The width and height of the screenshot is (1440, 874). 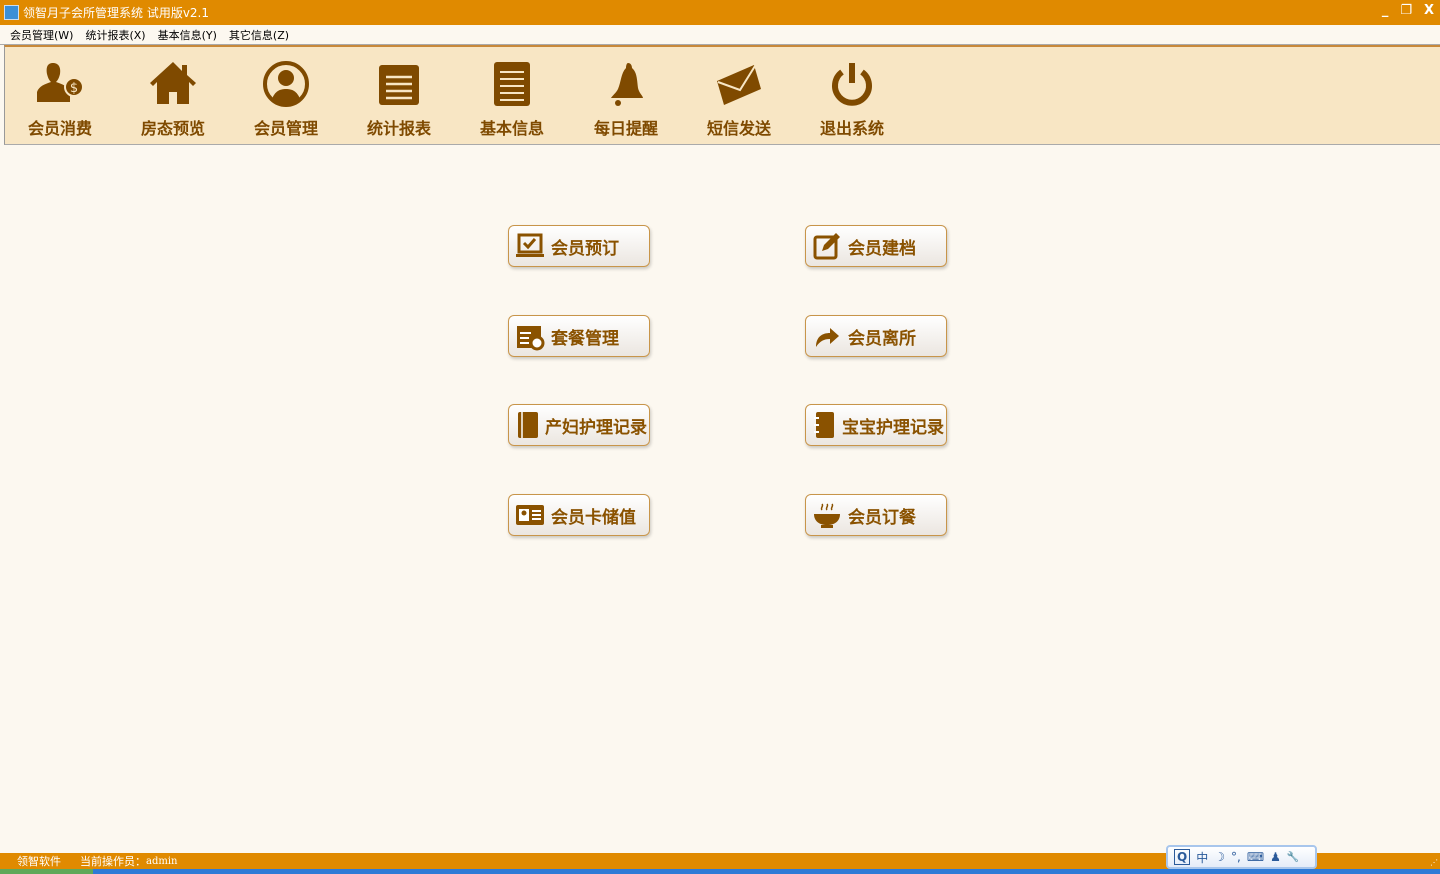 What do you see at coordinates (187, 35) in the screenshot?
I see `menu-basic: 基本信息(Y)` at bounding box center [187, 35].